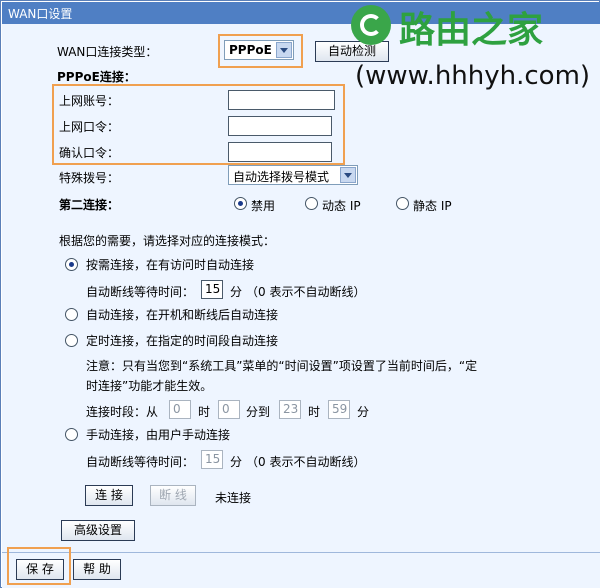  I want to click on second-conn-static-label: 静态 IP, so click(432, 206).